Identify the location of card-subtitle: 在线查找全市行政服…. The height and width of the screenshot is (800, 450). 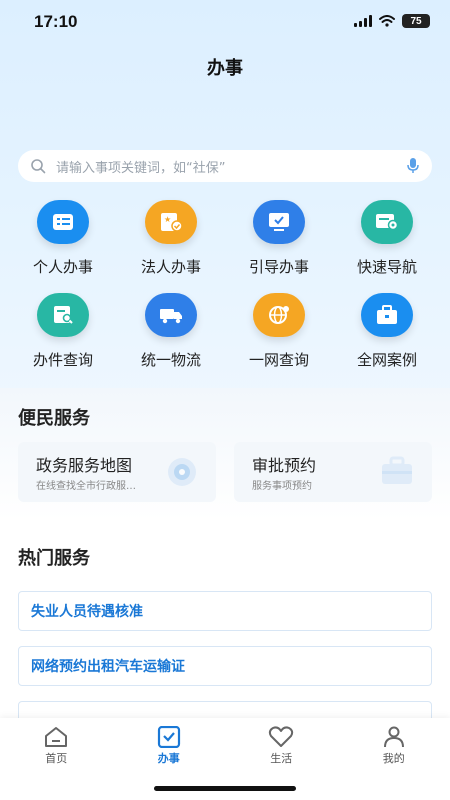
(86, 486).